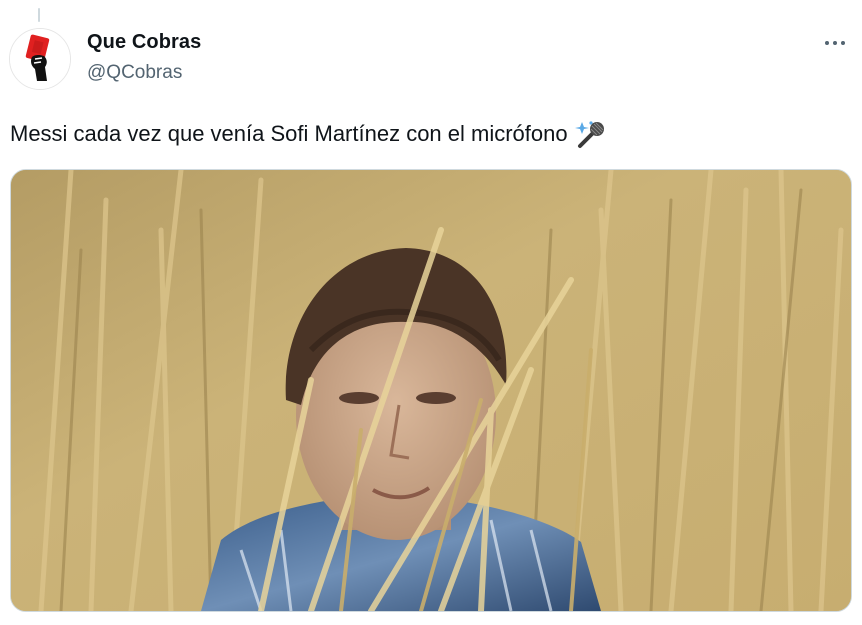 The image size is (862, 625). I want to click on microphone-emoji-icon, so click(591, 134).